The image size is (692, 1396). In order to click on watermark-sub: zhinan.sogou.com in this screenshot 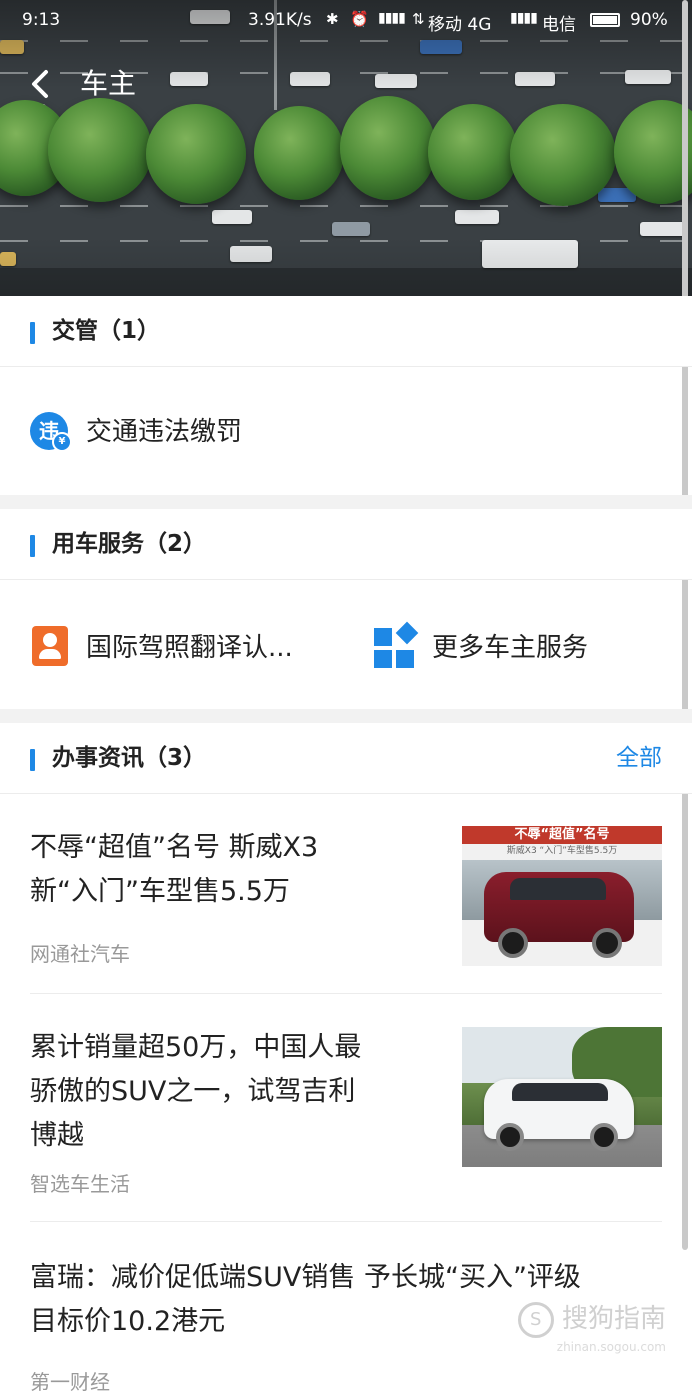, I will do `click(611, 1347)`.